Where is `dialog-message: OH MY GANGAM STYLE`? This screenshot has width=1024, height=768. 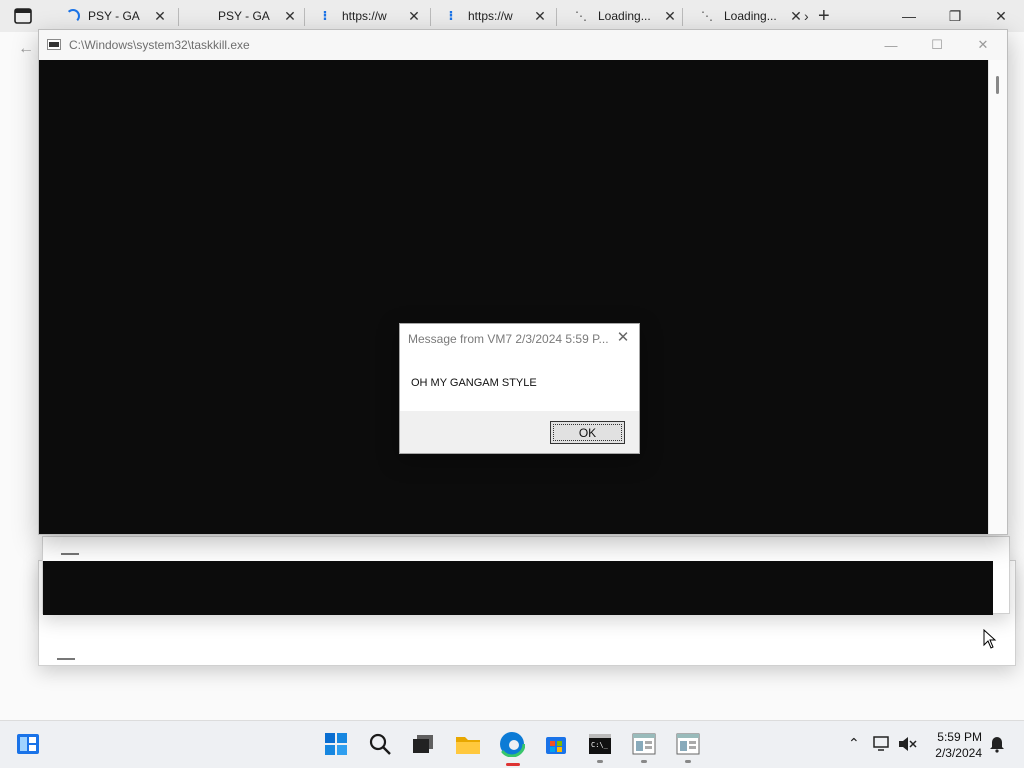
dialog-message: OH MY GANGAM STYLE is located at coordinates (474, 383).